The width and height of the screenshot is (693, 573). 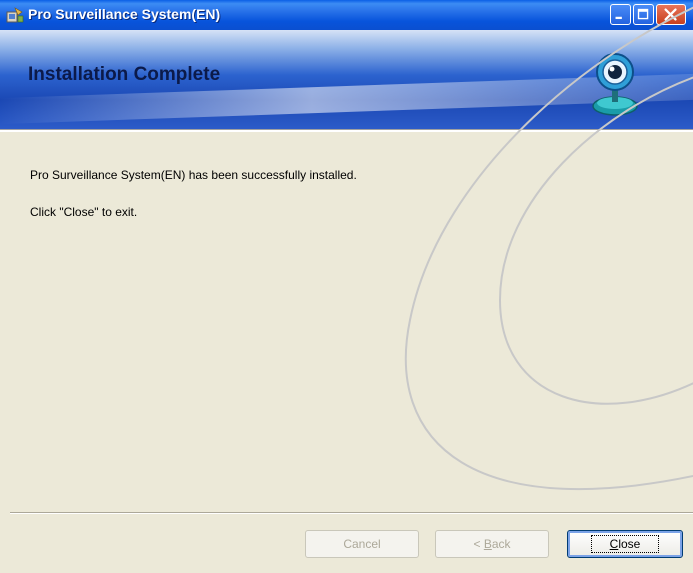 What do you see at coordinates (618, 18) in the screenshot?
I see `minimize-icon` at bounding box center [618, 18].